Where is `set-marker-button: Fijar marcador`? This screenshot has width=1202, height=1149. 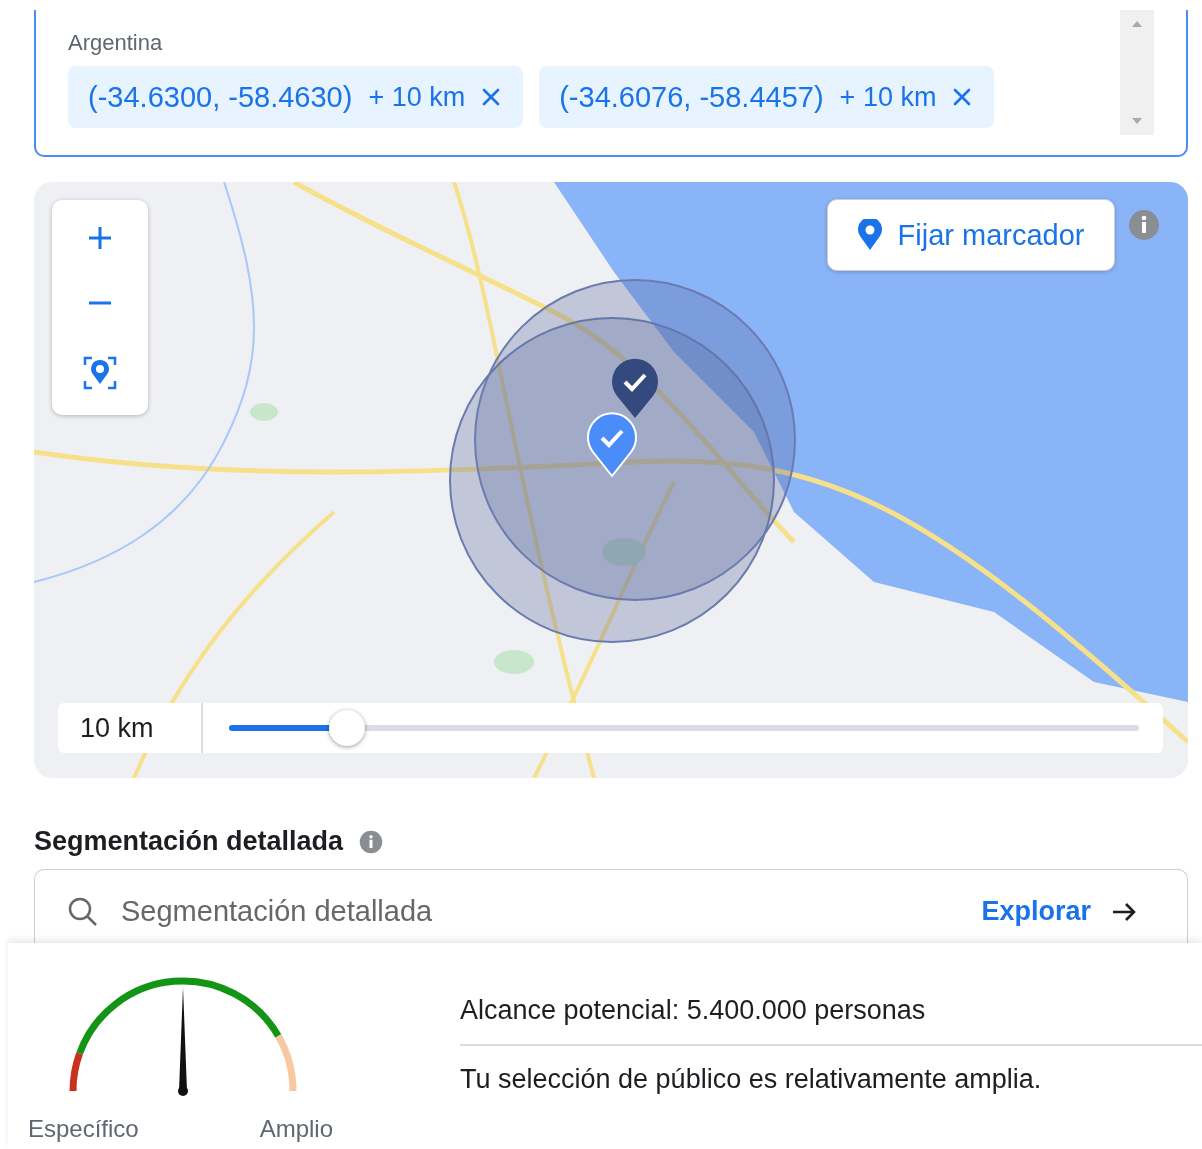 set-marker-button: Fijar marcador is located at coordinates (971, 235).